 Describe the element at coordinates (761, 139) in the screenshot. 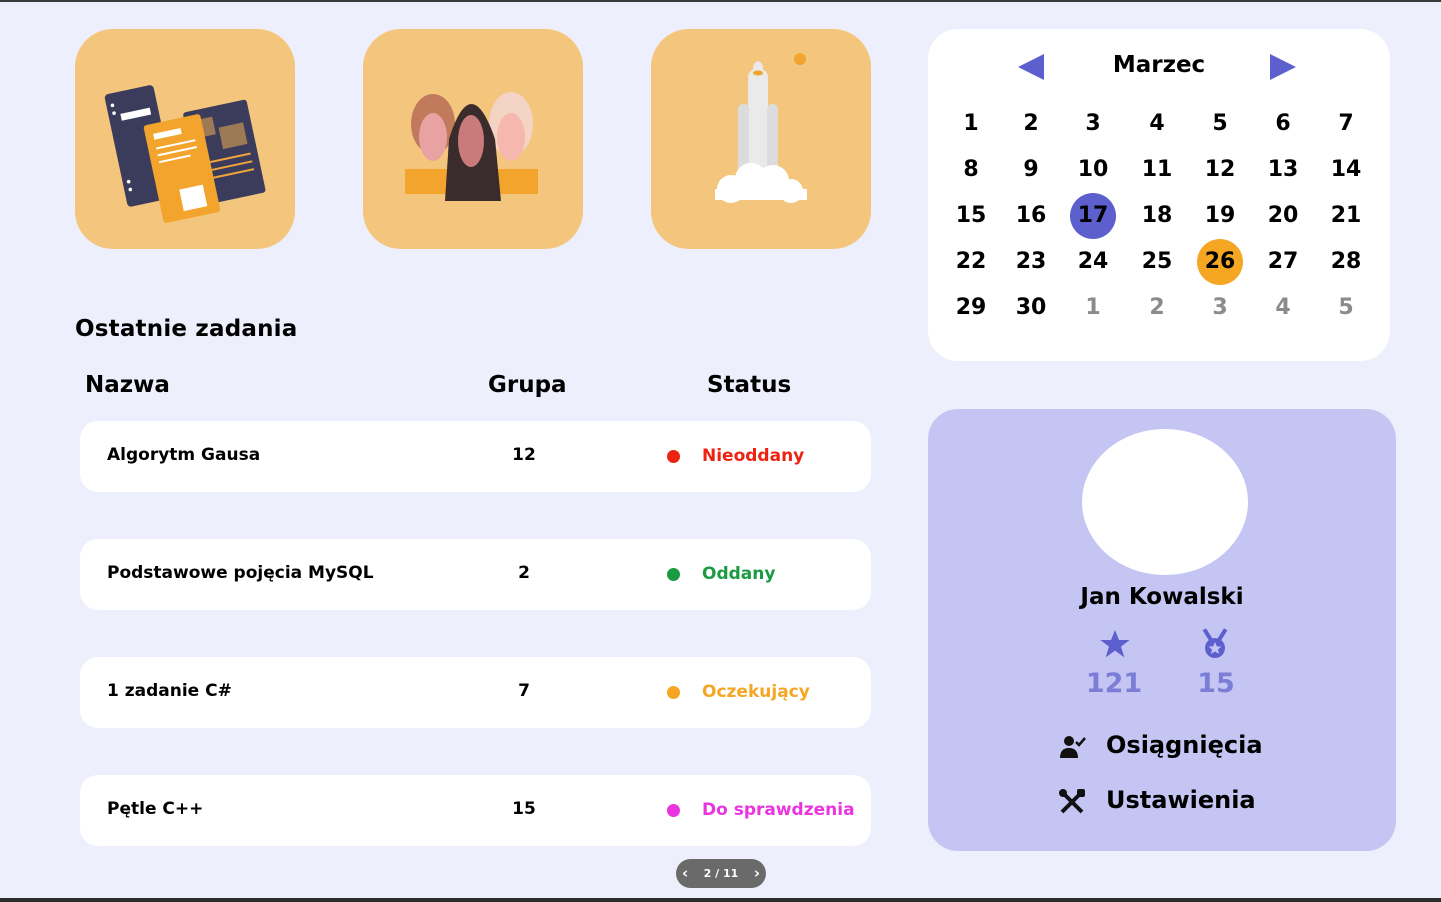

I see `rocket-launch-illustration-icon` at that location.